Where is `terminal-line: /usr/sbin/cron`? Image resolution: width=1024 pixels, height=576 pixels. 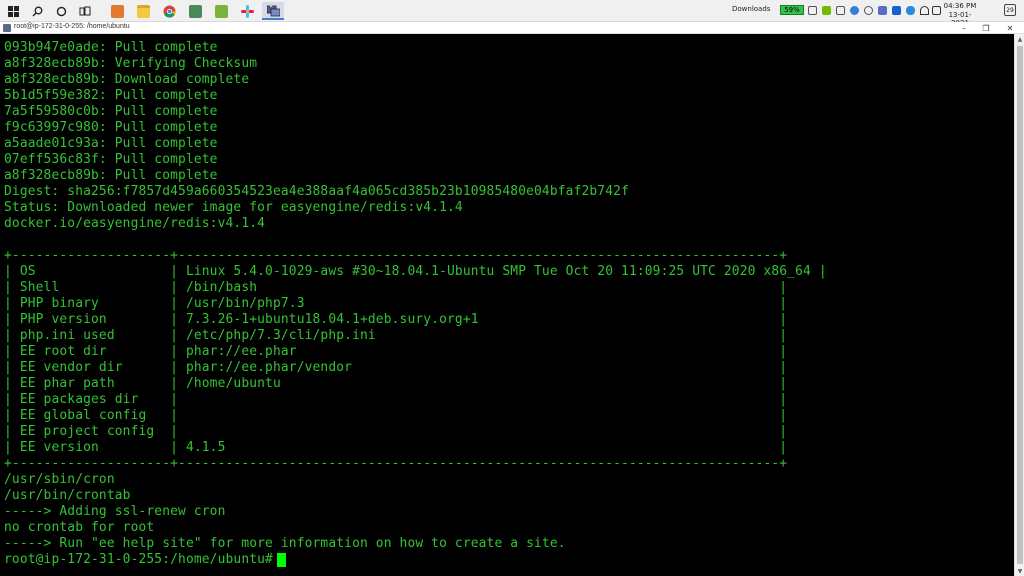
terminal-line: /usr/sbin/cron is located at coordinates (59, 479).